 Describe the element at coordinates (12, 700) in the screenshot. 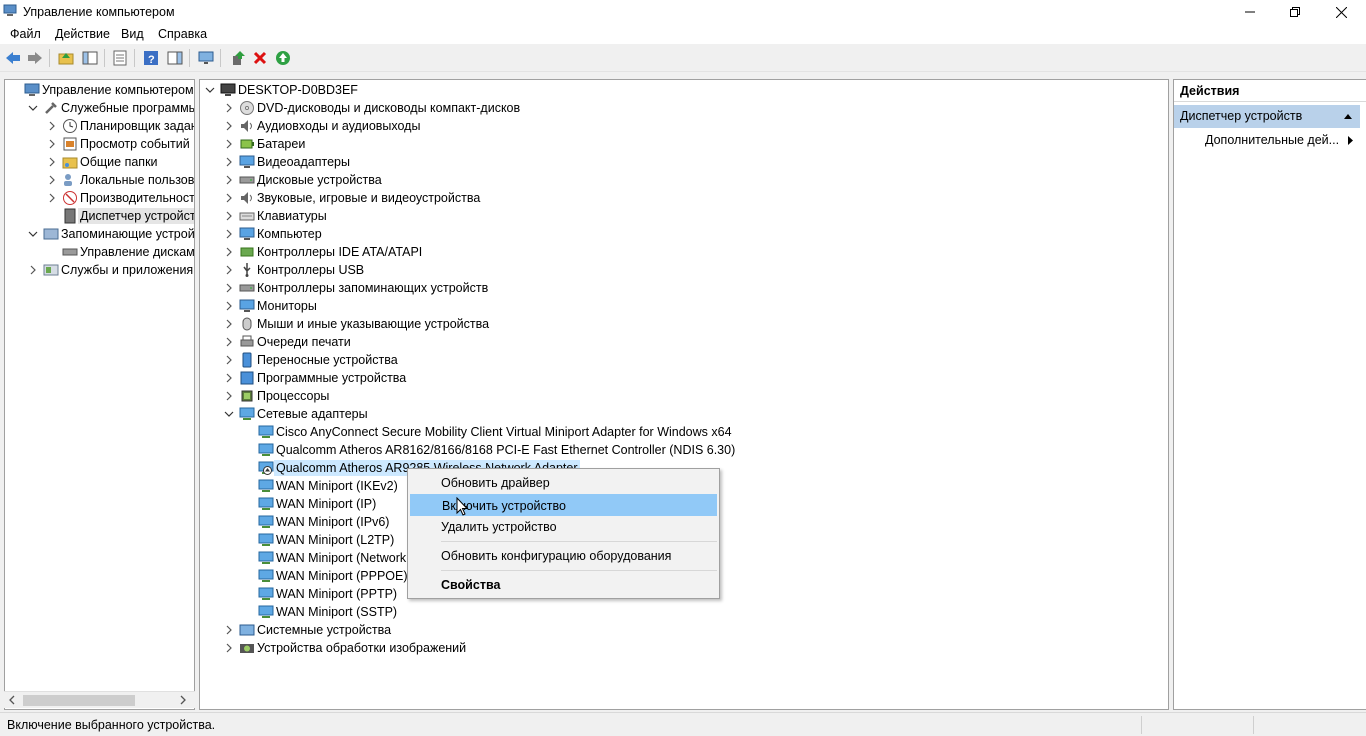

I see `scroll-left-icon` at that location.